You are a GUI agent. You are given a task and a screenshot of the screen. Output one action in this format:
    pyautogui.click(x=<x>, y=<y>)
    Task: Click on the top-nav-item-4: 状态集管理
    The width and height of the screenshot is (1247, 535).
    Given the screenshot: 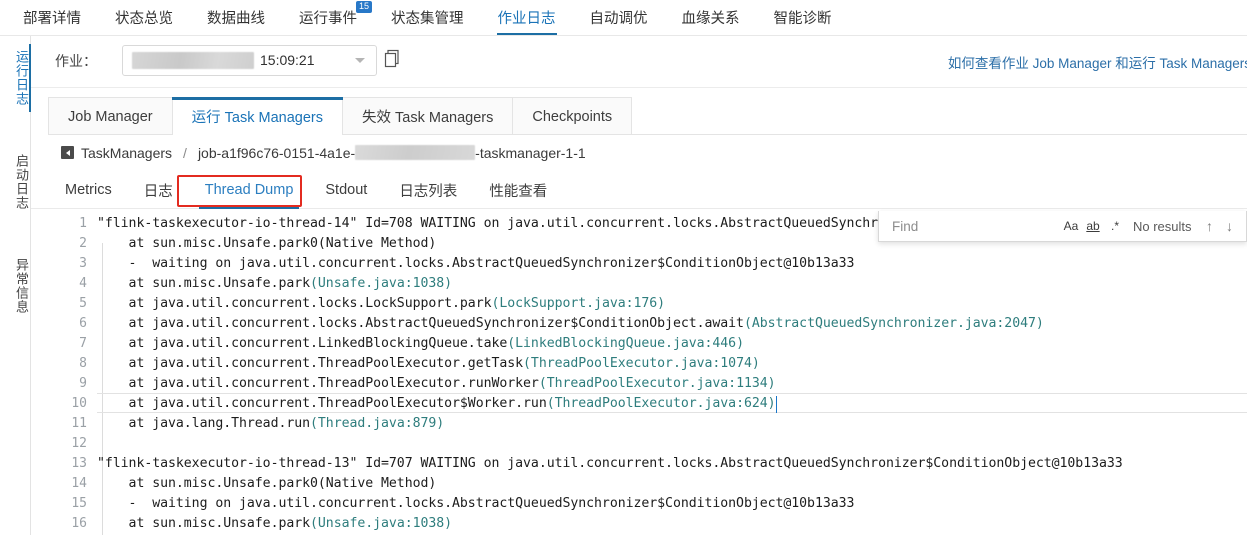 What is the action you would take?
    pyautogui.click(x=427, y=17)
    